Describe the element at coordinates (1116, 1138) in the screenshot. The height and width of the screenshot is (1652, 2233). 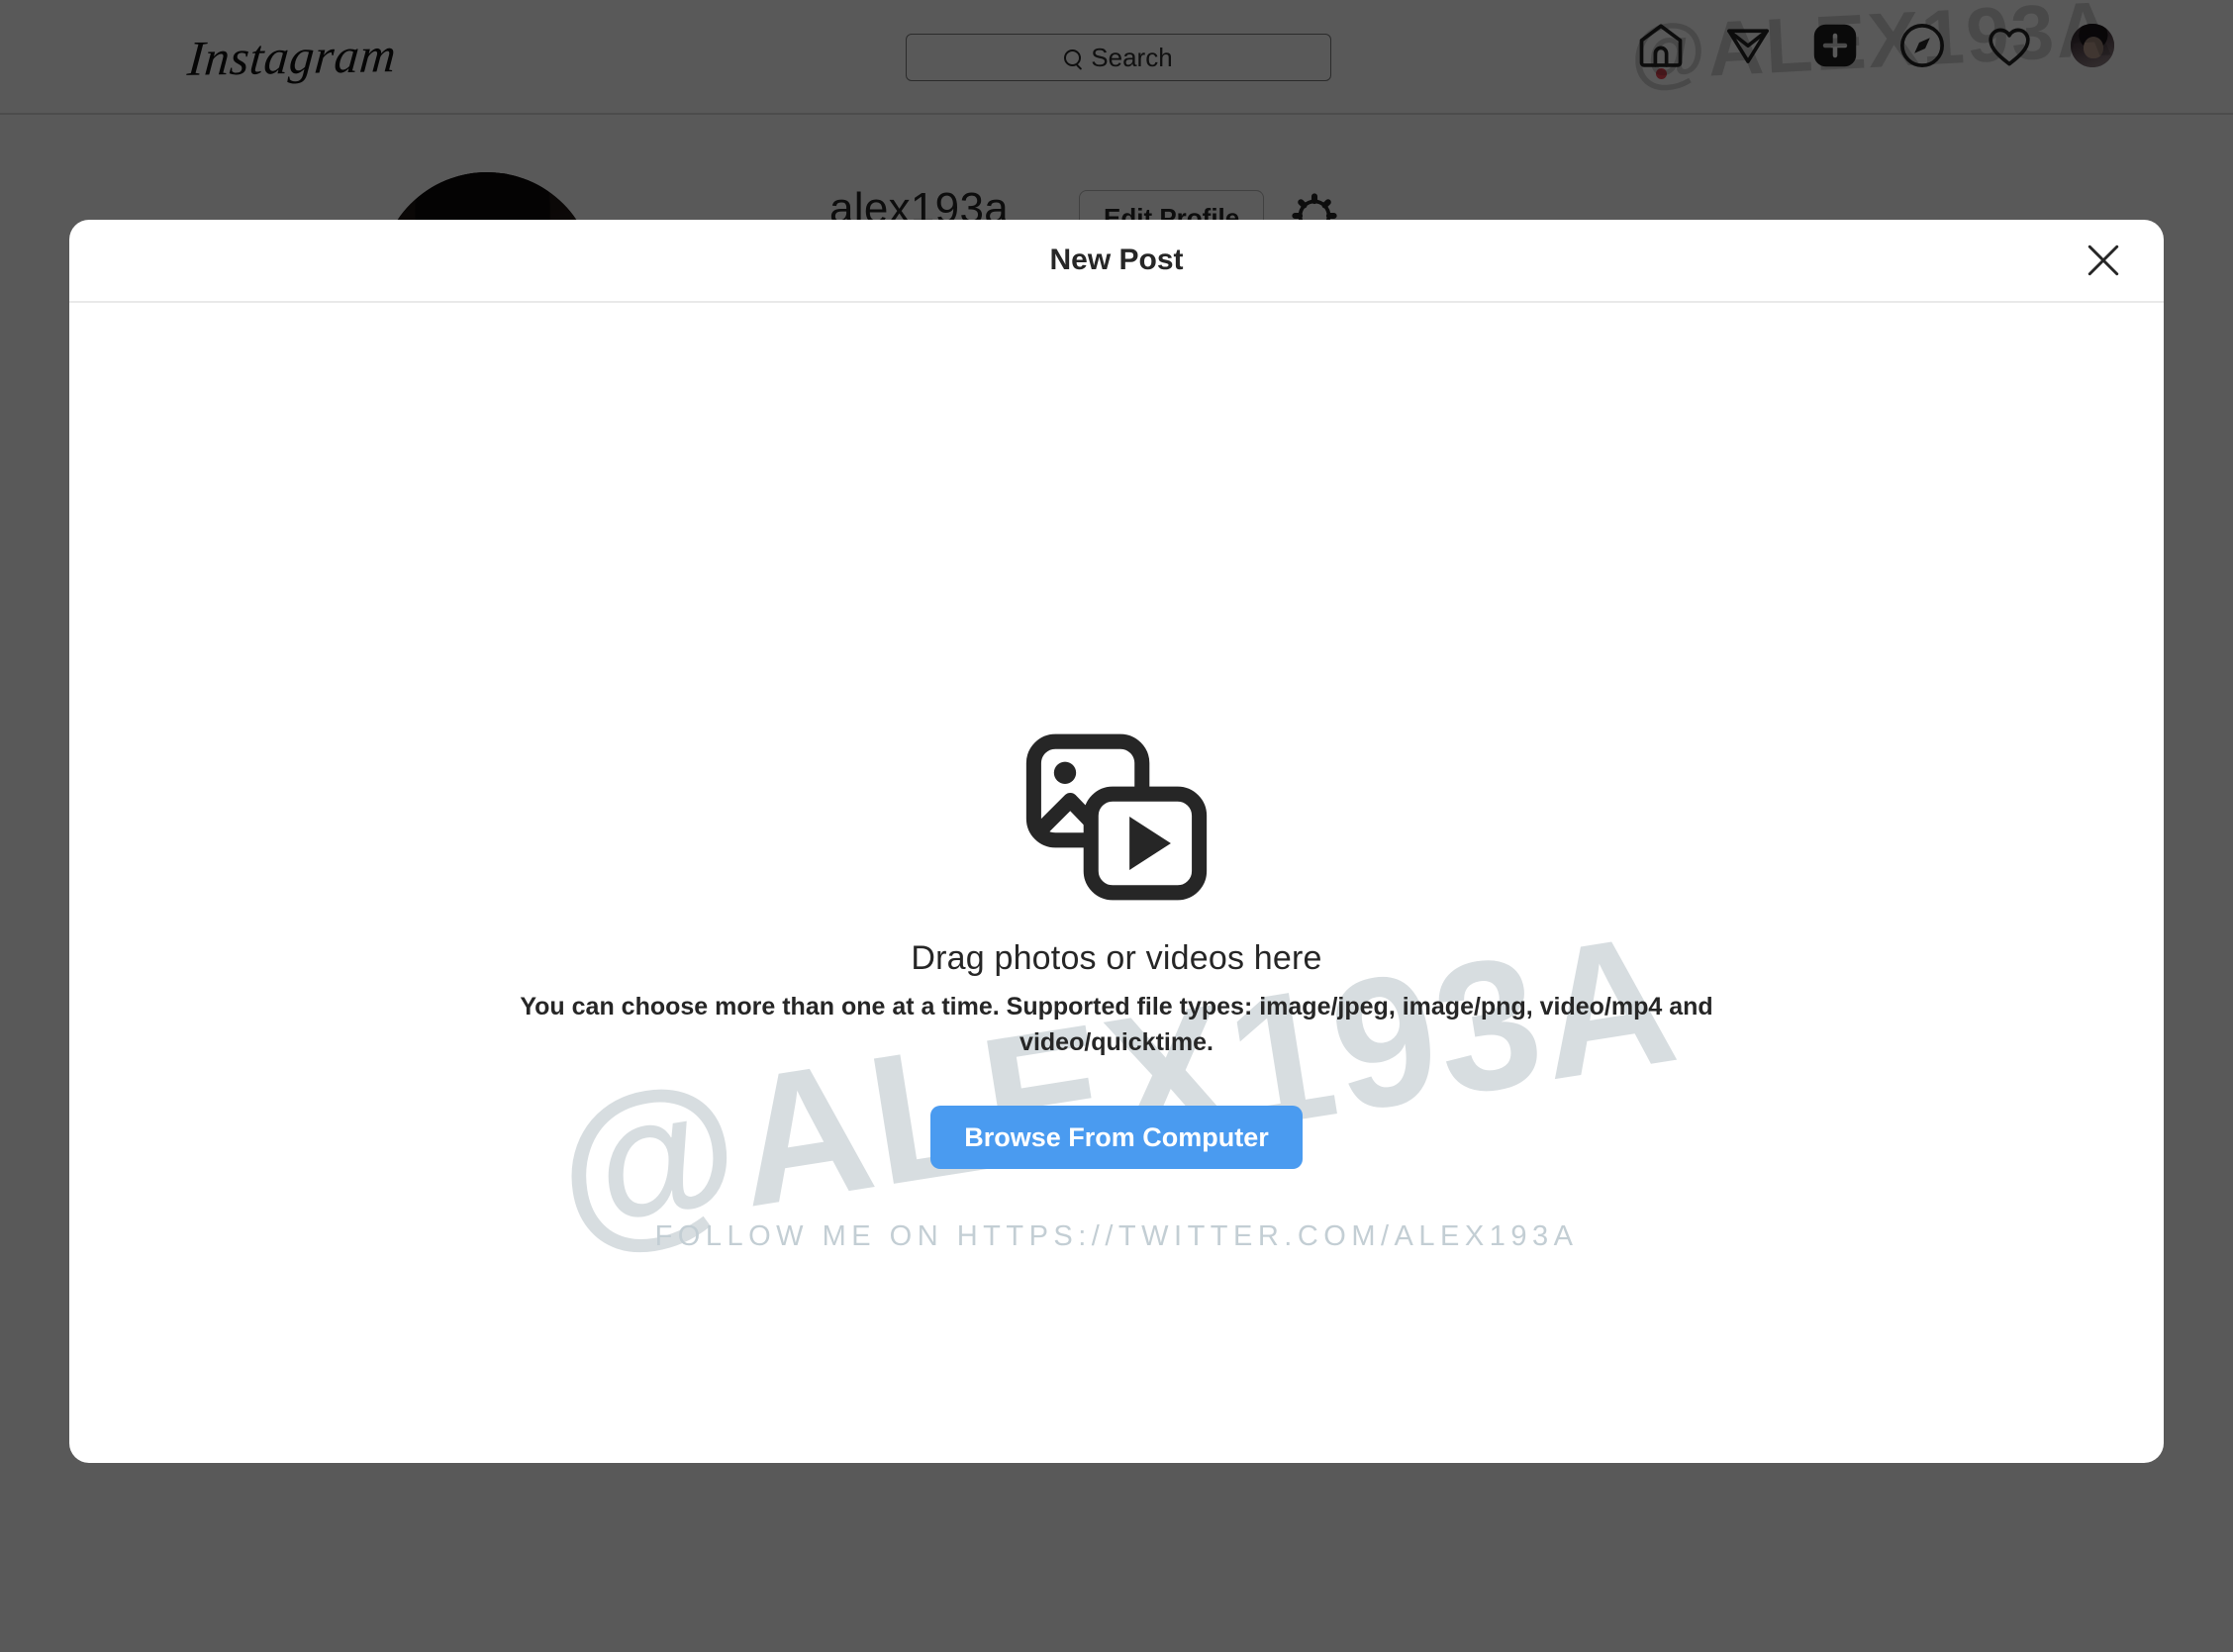
I see `browse-from-computer-button: Browse From Computer` at that location.